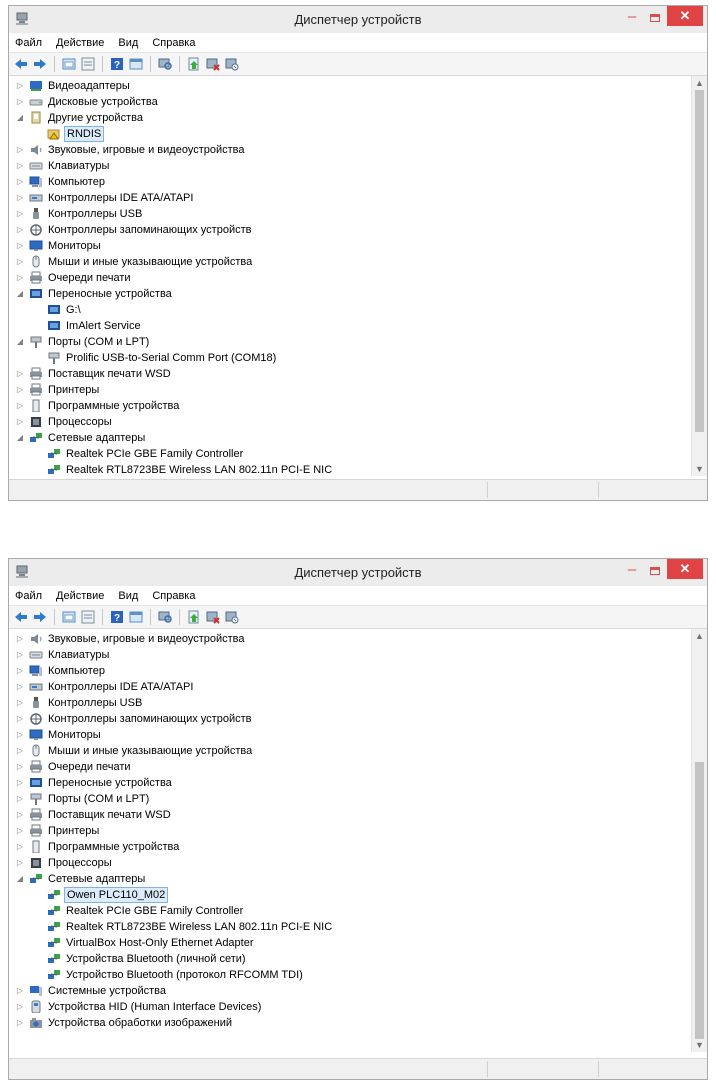  What do you see at coordinates (213, 64) in the screenshot?
I see `uninstall-icon` at bounding box center [213, 64].